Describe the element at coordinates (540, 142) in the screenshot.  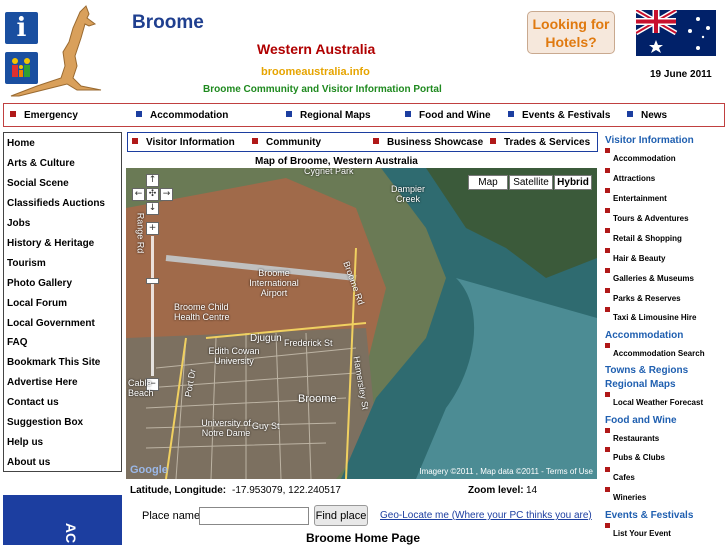
I see `secnav-trades: Trades & Services` at that location.